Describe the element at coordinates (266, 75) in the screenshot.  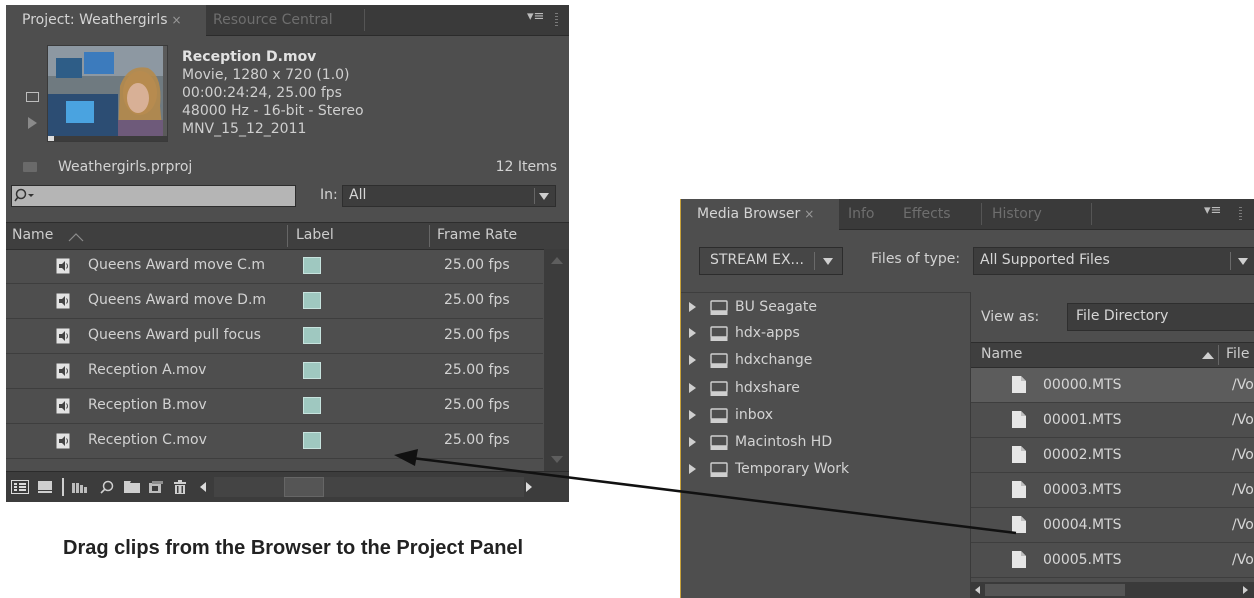
I see `clip-format: Movie, 1280 x 720 (1.0)` at that location.